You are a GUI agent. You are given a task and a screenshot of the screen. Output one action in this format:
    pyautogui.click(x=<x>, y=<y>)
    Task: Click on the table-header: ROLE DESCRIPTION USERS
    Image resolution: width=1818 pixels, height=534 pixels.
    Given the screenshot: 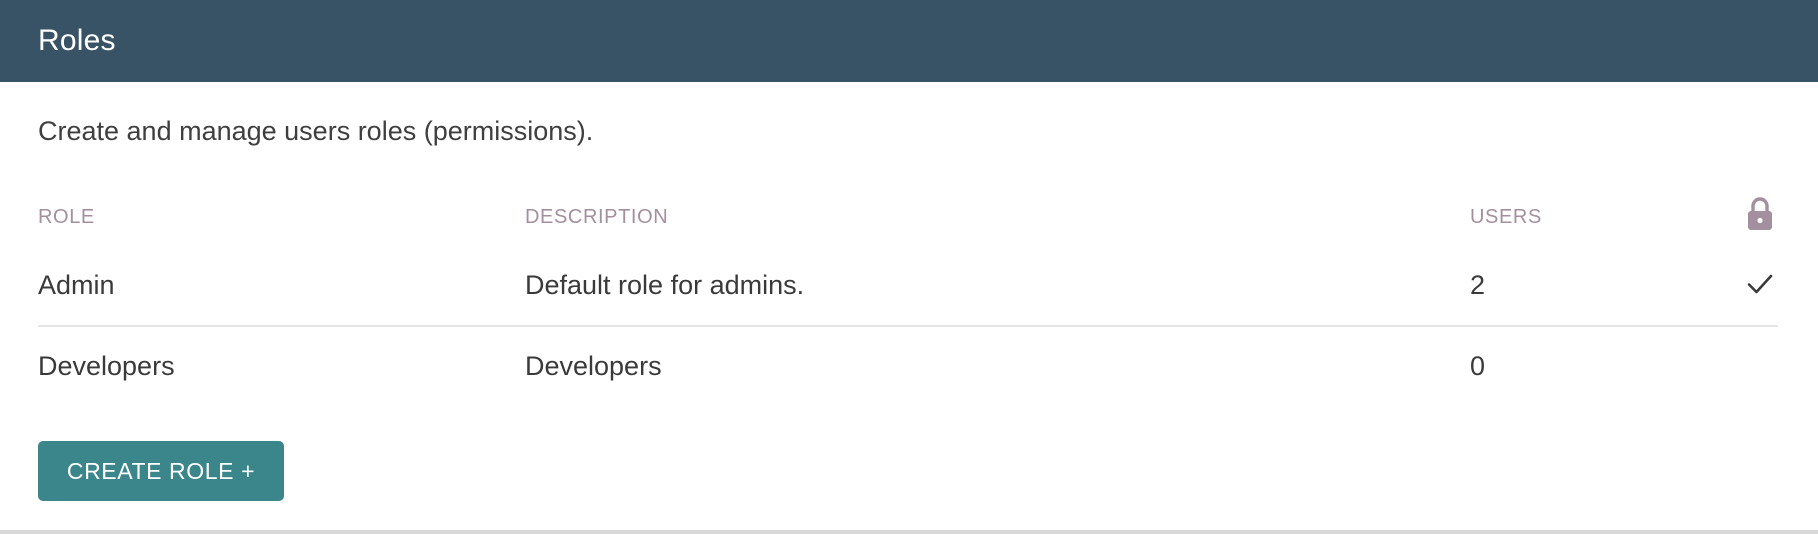 What is the action you would take?
    pyautogui.click(x=908, y=218)
    